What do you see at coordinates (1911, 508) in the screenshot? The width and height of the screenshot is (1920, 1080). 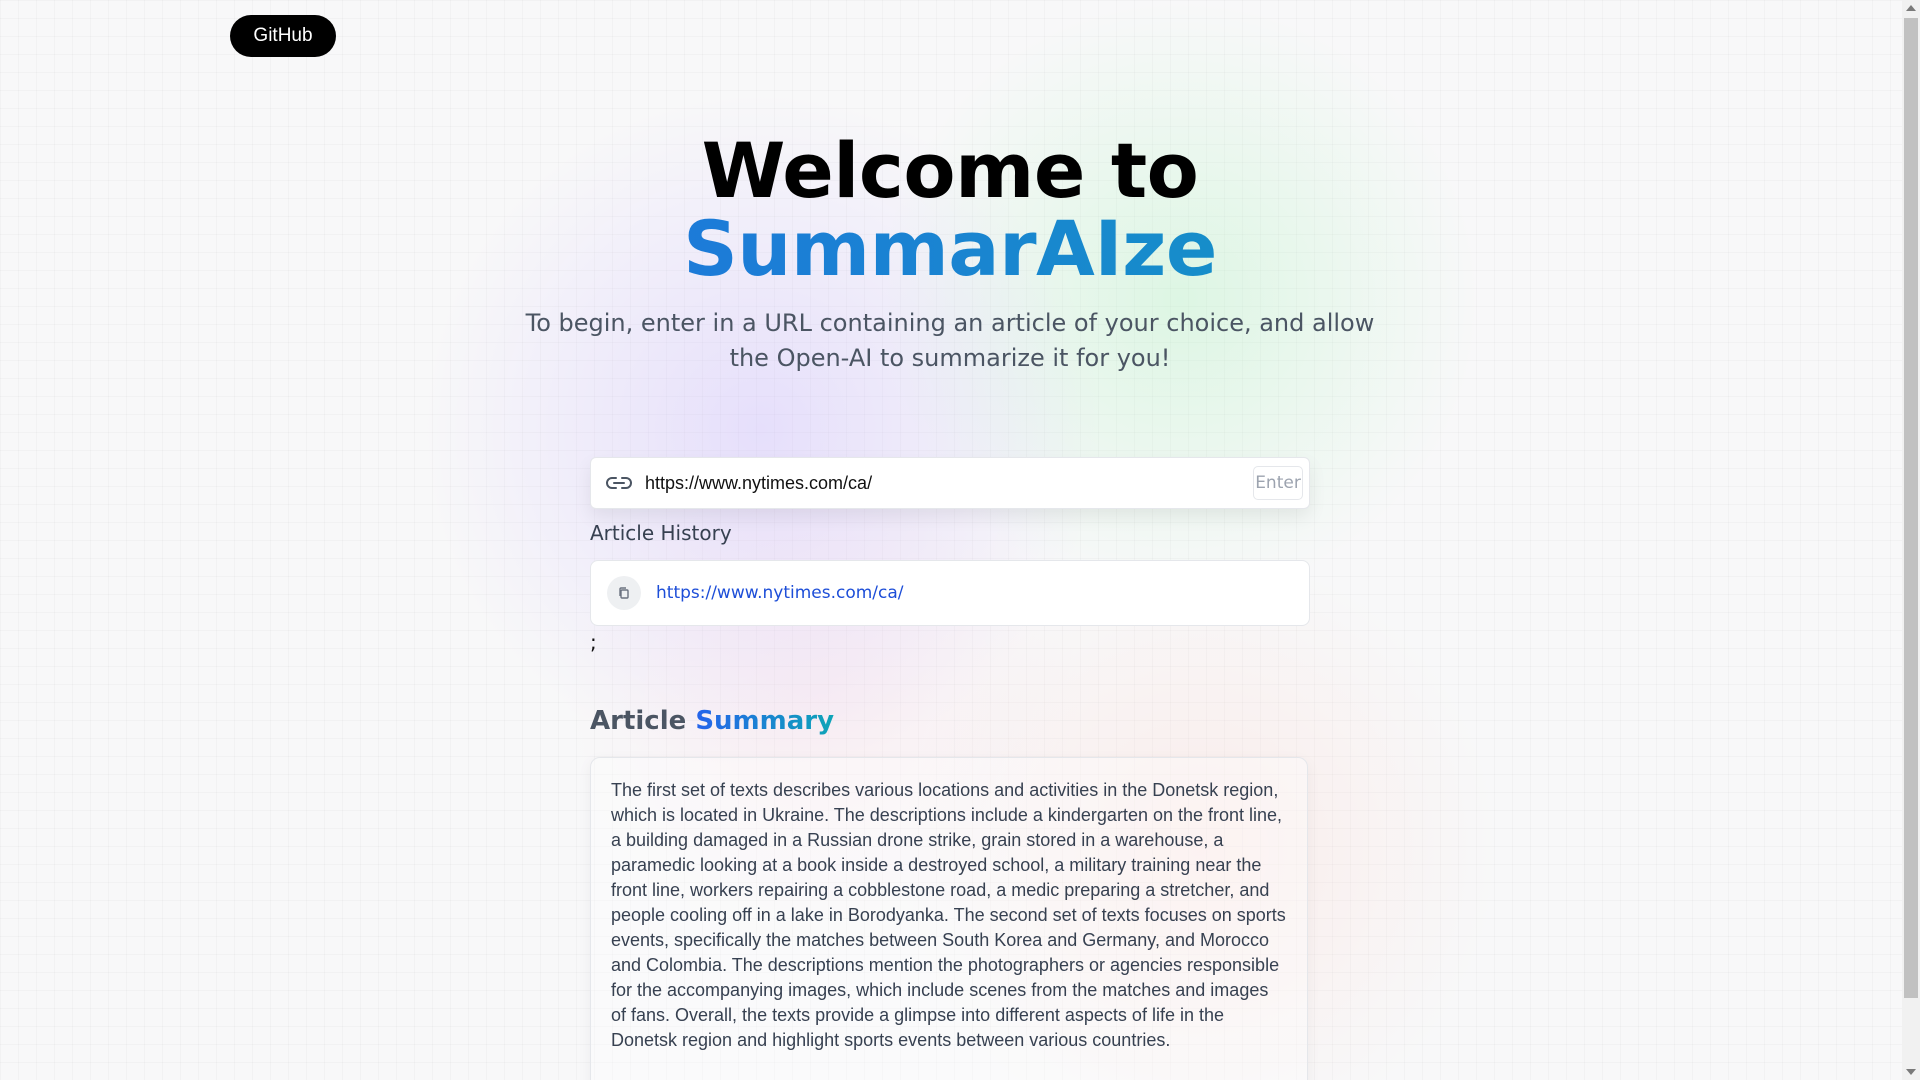 I see `scrollbar-thumb` at bounding box center [1911, 508].